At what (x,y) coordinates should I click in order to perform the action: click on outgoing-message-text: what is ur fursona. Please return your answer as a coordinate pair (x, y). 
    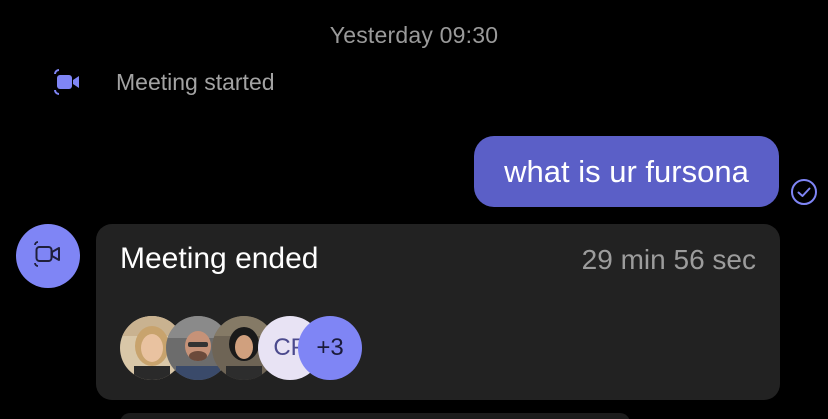
    Looking at the image, I should click on (626, 171).